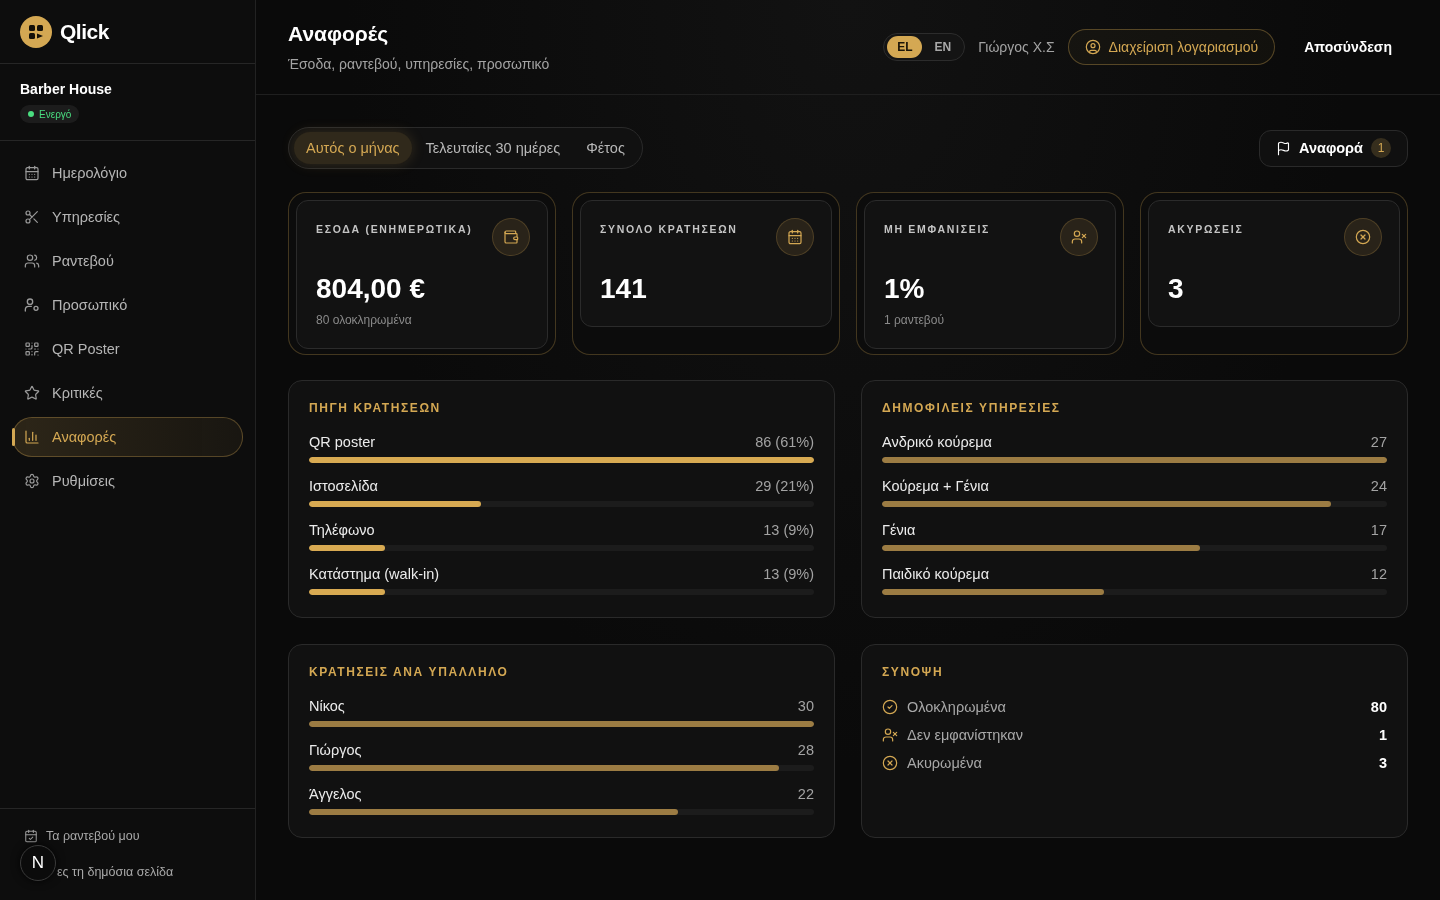 This screenshot has height=900, width=1440. What do you see at coordinates (335, 750) in the screenshot?
I see `bar-label: Γιώργος` at bounding box center [335, 750].